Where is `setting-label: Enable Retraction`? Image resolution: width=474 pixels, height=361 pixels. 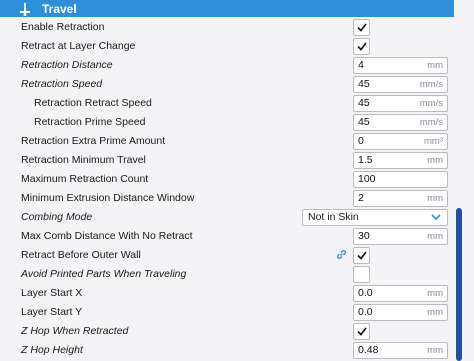 setting-label: Enable Retraction is located at coordinates (63, 27).